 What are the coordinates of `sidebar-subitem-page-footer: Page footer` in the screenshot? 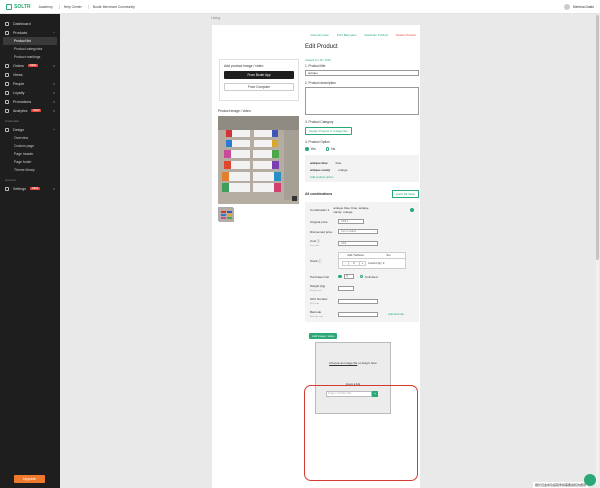 It's located at (30, 162).